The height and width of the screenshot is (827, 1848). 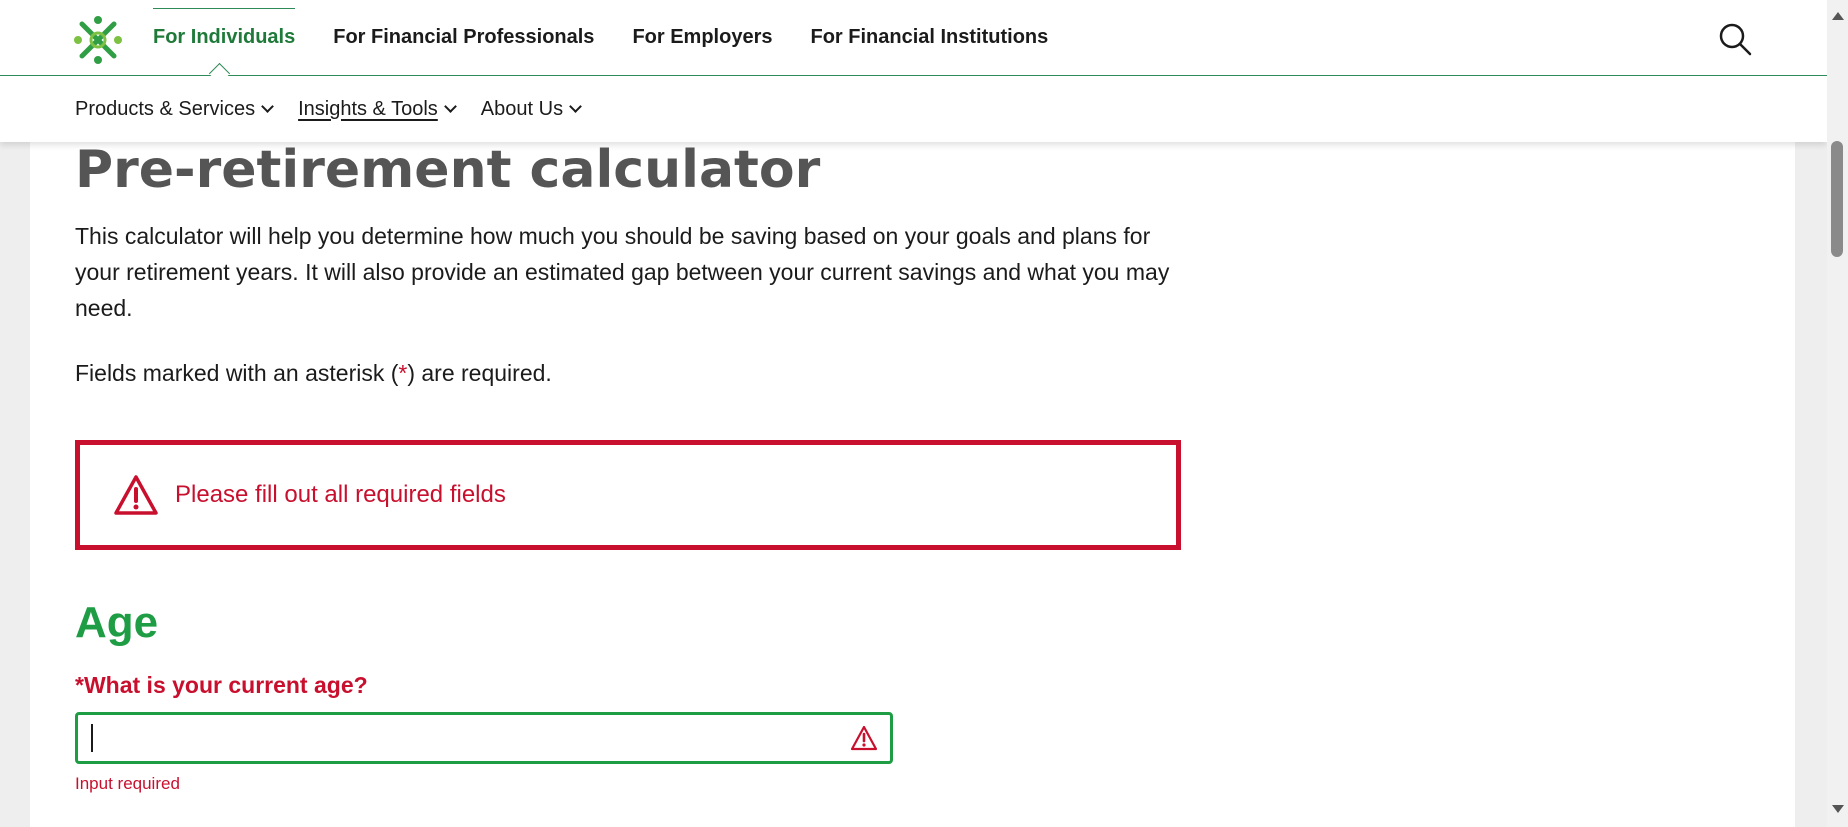 What do you see at coordinates (1838, 809) in the screenshot?
I see `scroll-down-arrow-icon` at bounding box center [1838, 809].